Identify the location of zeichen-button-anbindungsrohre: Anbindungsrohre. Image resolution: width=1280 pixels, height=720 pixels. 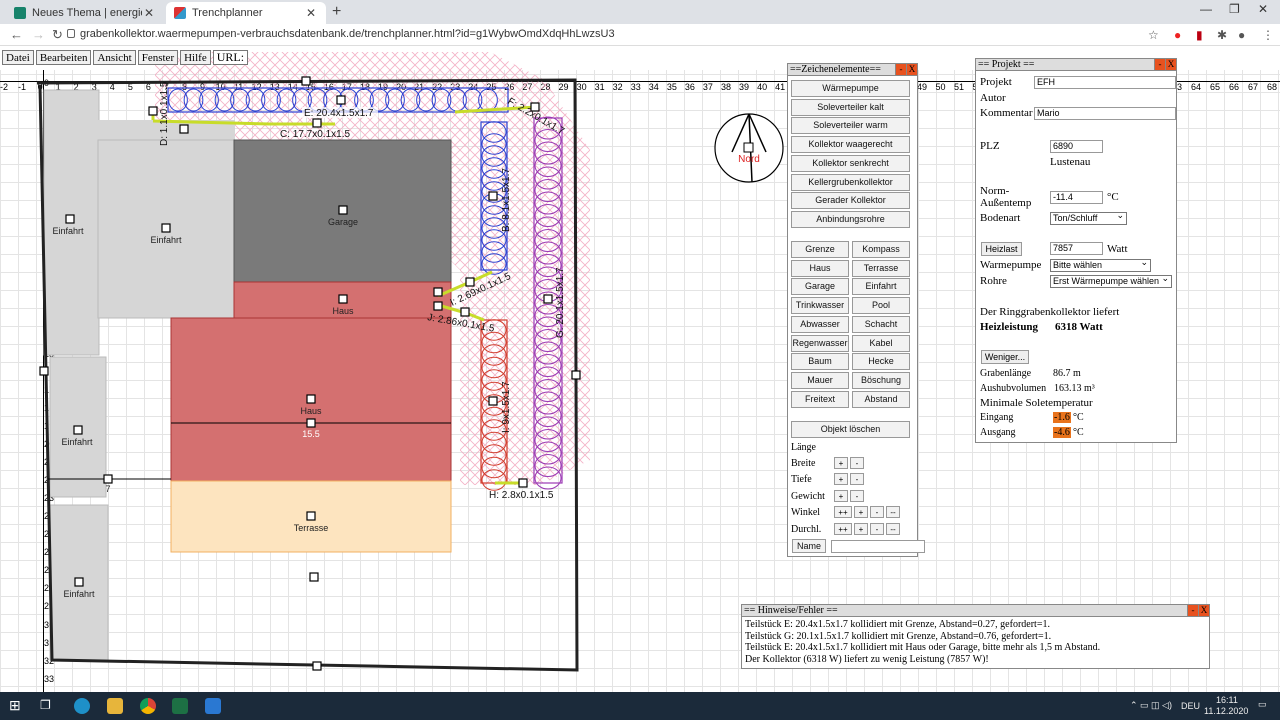
(850, 219).